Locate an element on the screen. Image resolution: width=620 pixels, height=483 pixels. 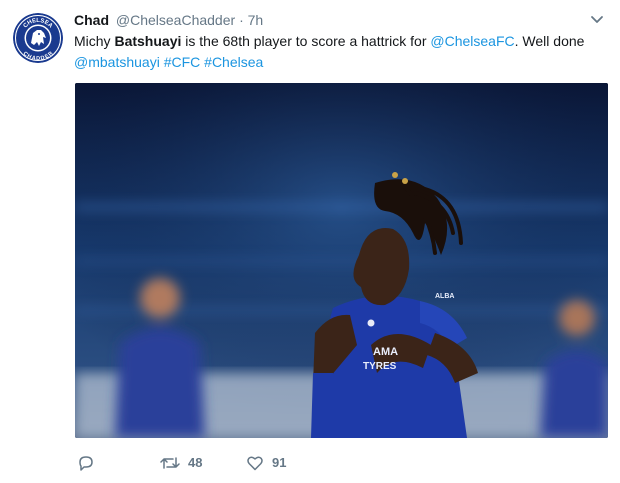
hashtag-link: #CFC is located at coordinates (182, 62).